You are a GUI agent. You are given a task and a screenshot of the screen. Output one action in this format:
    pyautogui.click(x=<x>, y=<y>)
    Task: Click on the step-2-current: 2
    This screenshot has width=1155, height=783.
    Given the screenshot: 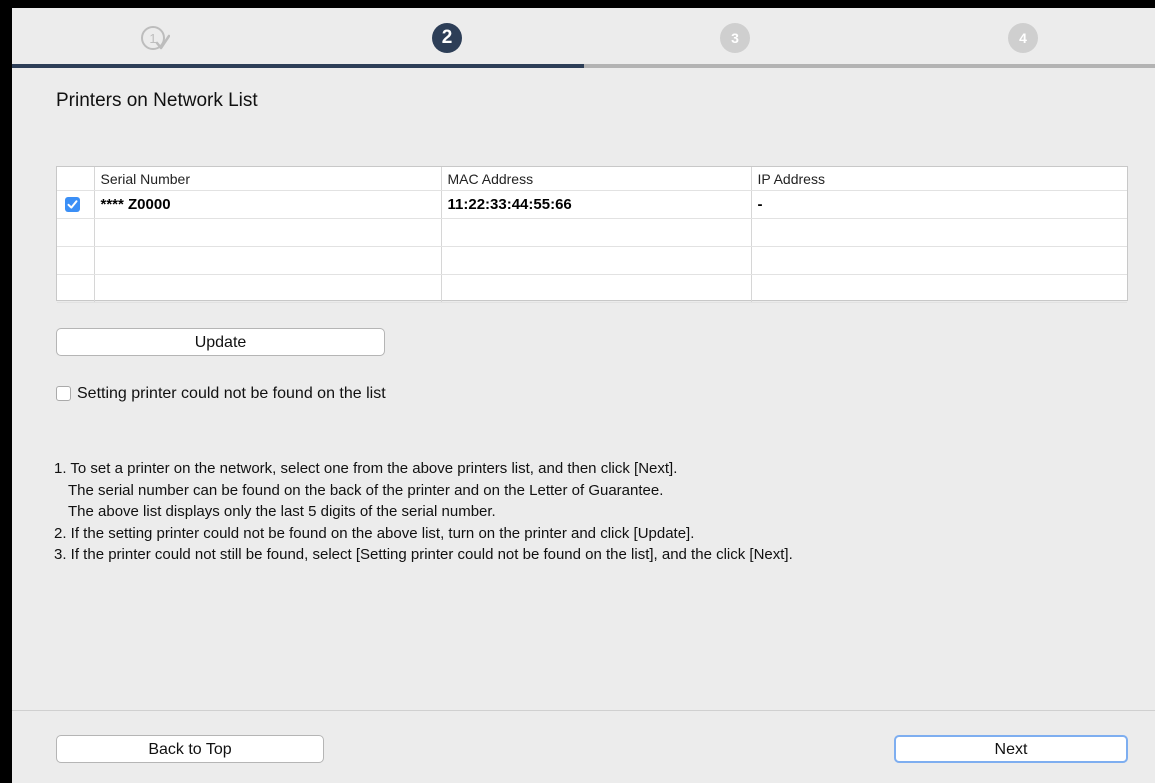 What is the action you would take?
    pyautogui.click(x=447, y=38)
    